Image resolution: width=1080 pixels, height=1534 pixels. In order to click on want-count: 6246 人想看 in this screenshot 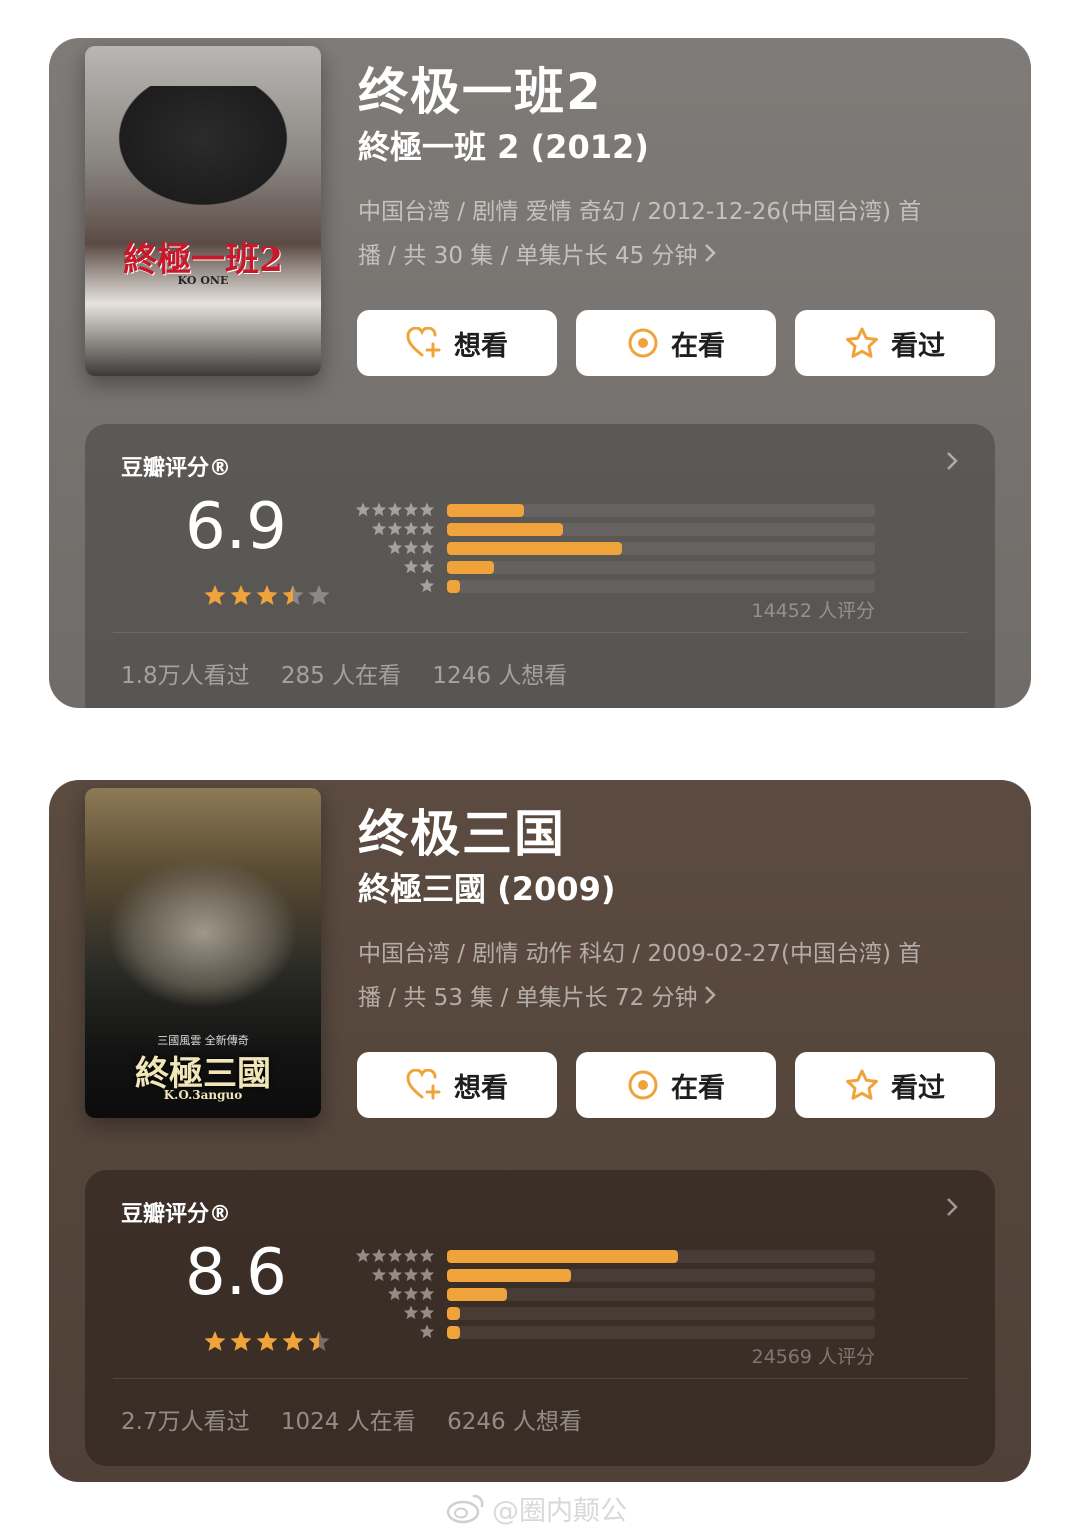, I will do `click(514, 1422)`.